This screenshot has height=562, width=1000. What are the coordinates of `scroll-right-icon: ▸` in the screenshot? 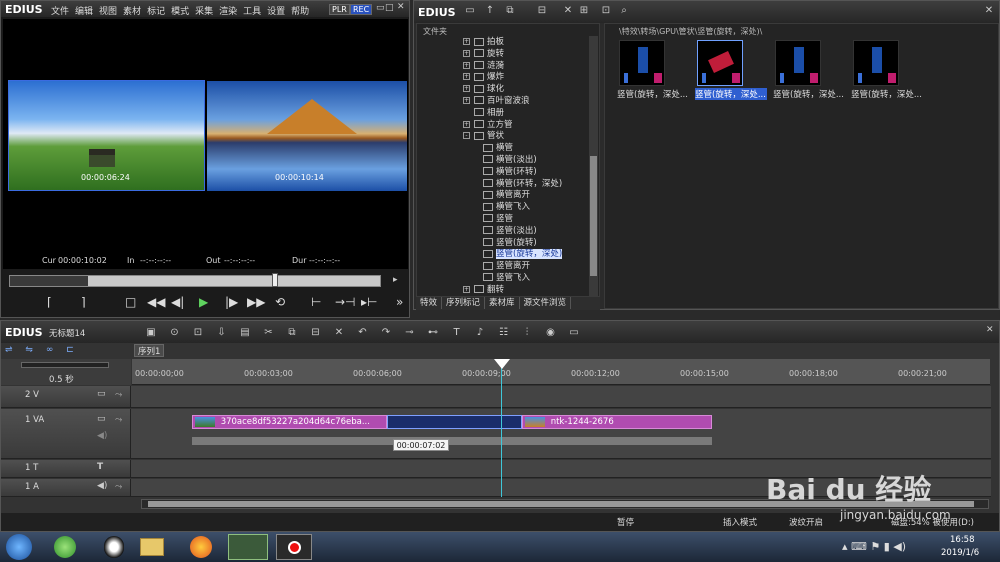 It's located at (395, 280).